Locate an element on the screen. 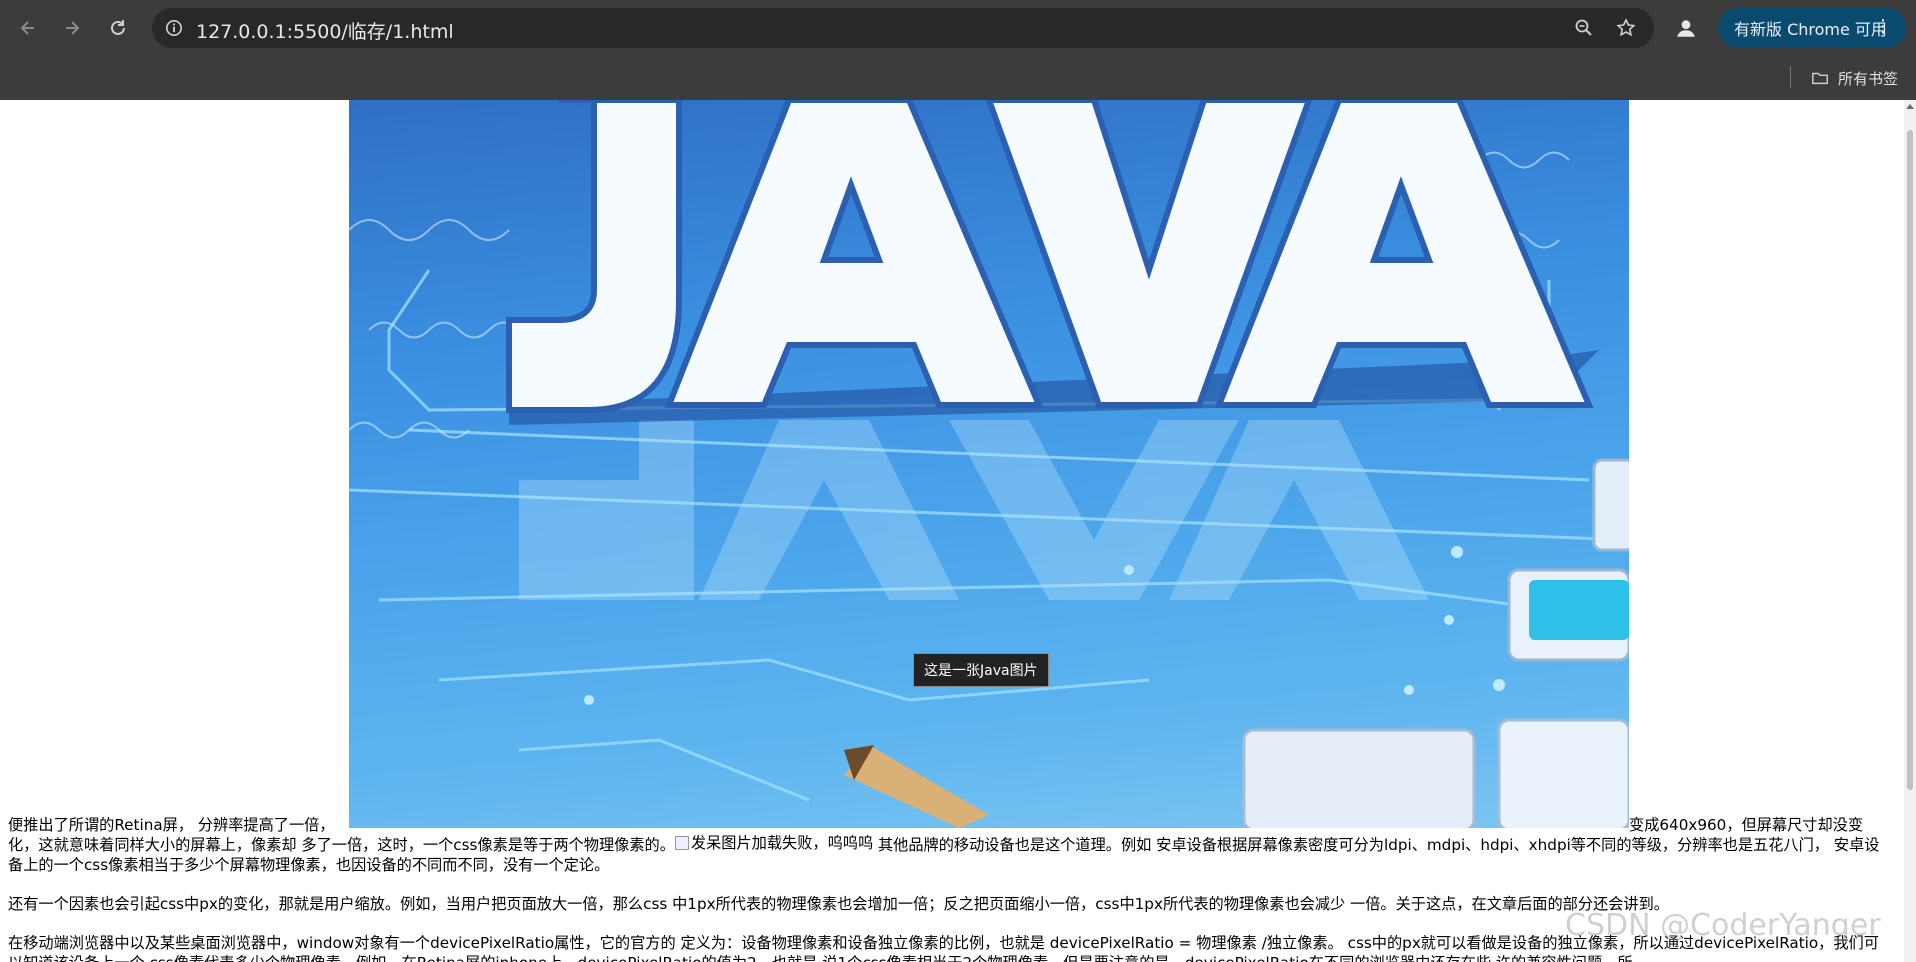 This screenshot has width=1916, height=962. all-bookmarks-button: 所有书签 is located at coordinates (1854, 78).